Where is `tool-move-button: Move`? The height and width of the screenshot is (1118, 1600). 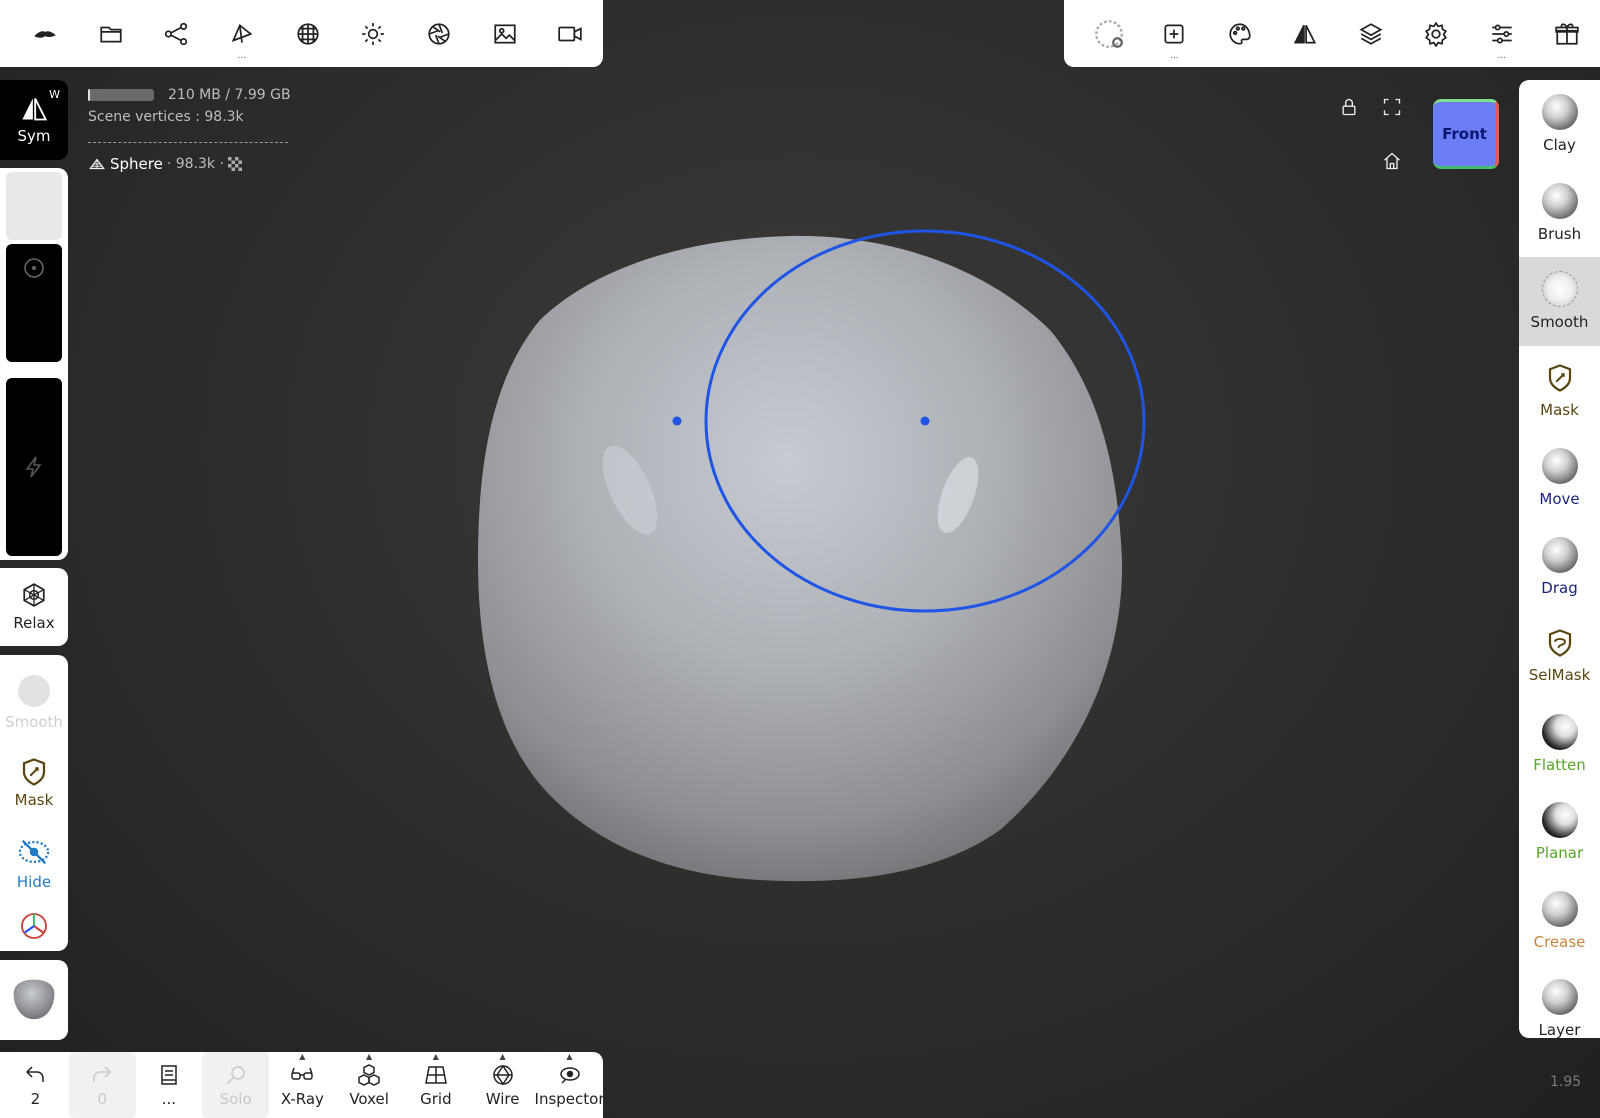
tool-move-button: Move is located at coordinates (1559, 478).